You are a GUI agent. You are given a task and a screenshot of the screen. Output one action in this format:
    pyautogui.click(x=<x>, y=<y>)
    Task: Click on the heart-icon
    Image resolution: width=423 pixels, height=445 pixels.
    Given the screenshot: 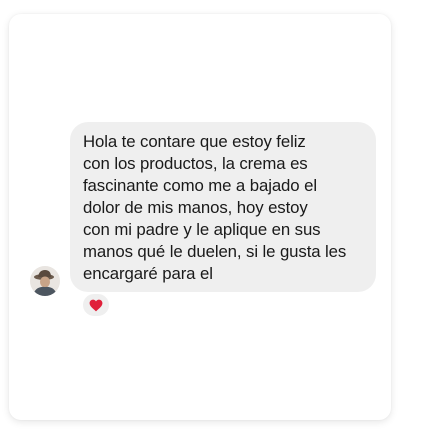 What is the action you would take?
    pyautogui.click(x=96, y=305)
    